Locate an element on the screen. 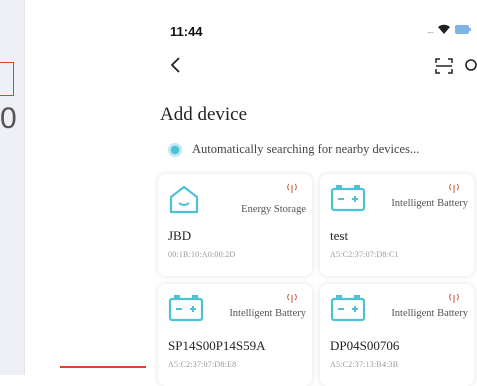  search-icon is located at coordinates (470, 66).